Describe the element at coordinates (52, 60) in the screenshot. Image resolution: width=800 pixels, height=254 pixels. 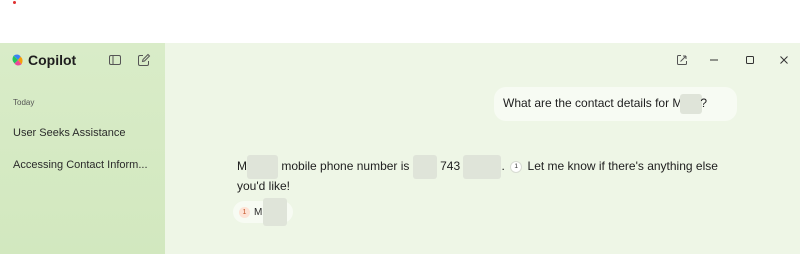
I see `brand-name: Copilot` at that location.